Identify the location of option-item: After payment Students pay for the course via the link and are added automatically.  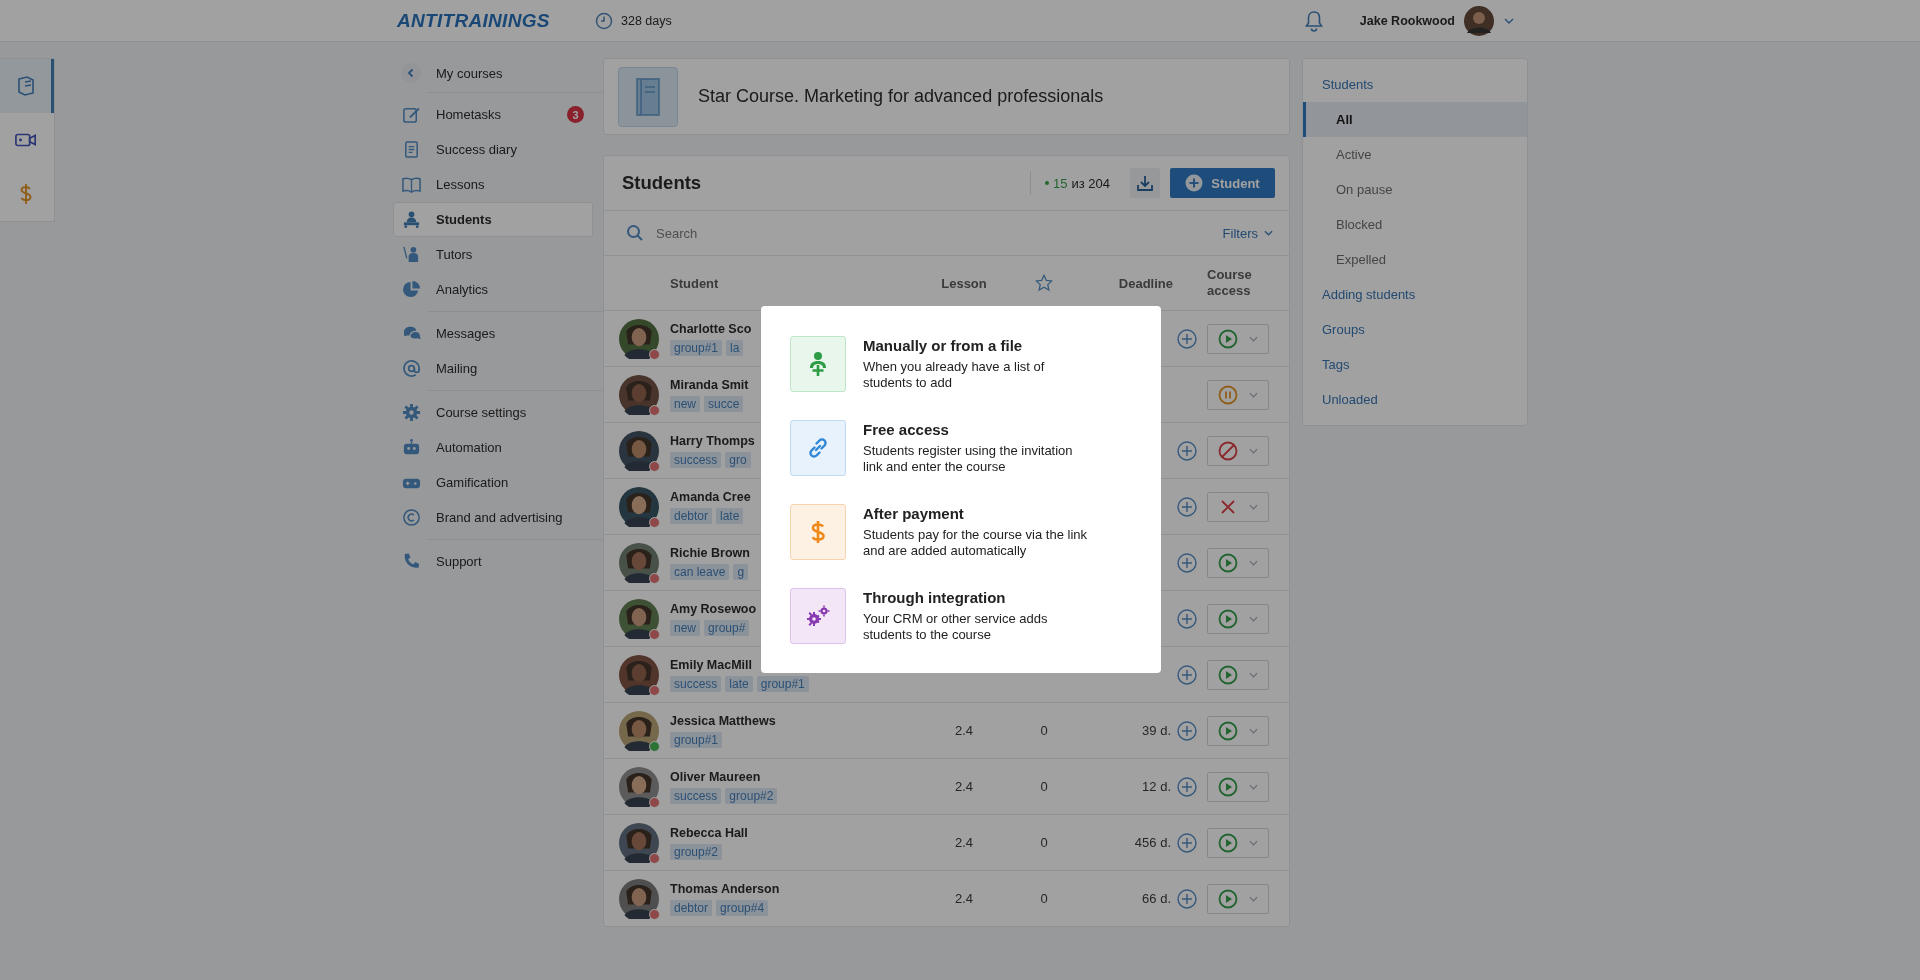
(975, 532).